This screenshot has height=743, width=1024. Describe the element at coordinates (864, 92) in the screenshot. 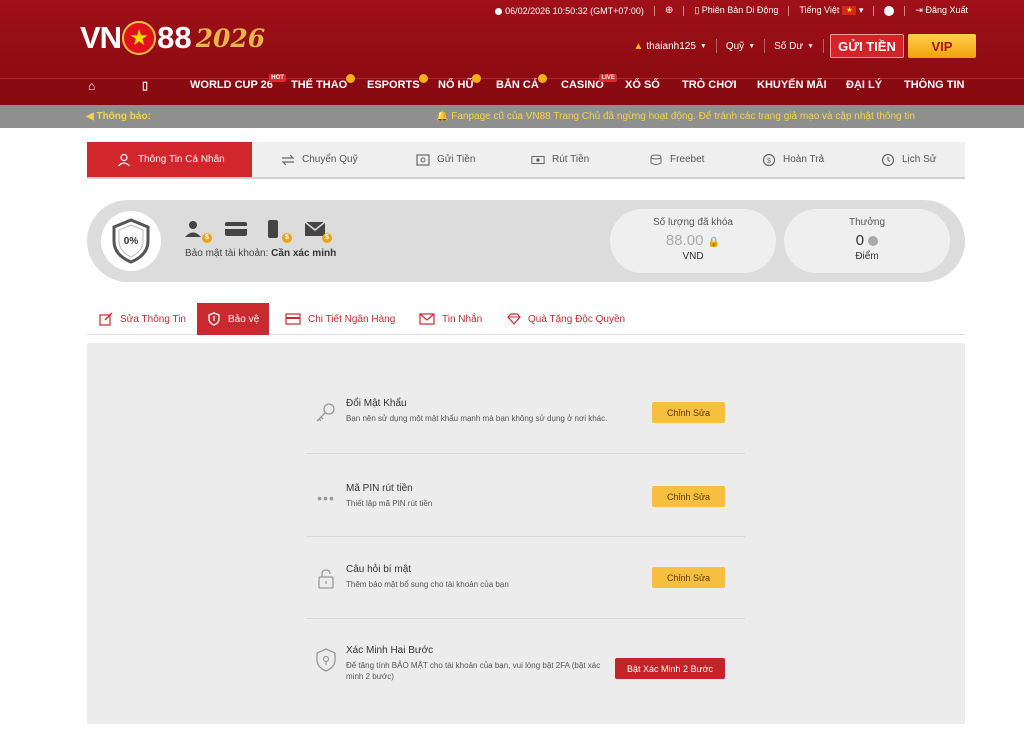

I see `nav-agency: ĐẠI LÝ` at that location.